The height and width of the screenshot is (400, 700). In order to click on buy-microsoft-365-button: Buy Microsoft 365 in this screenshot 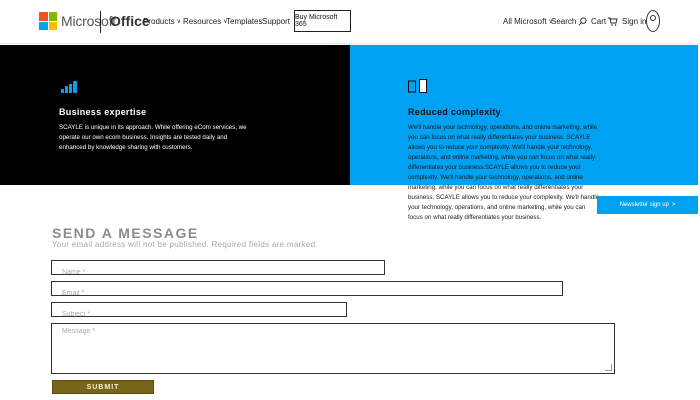, I will do `click(322, 21)`.